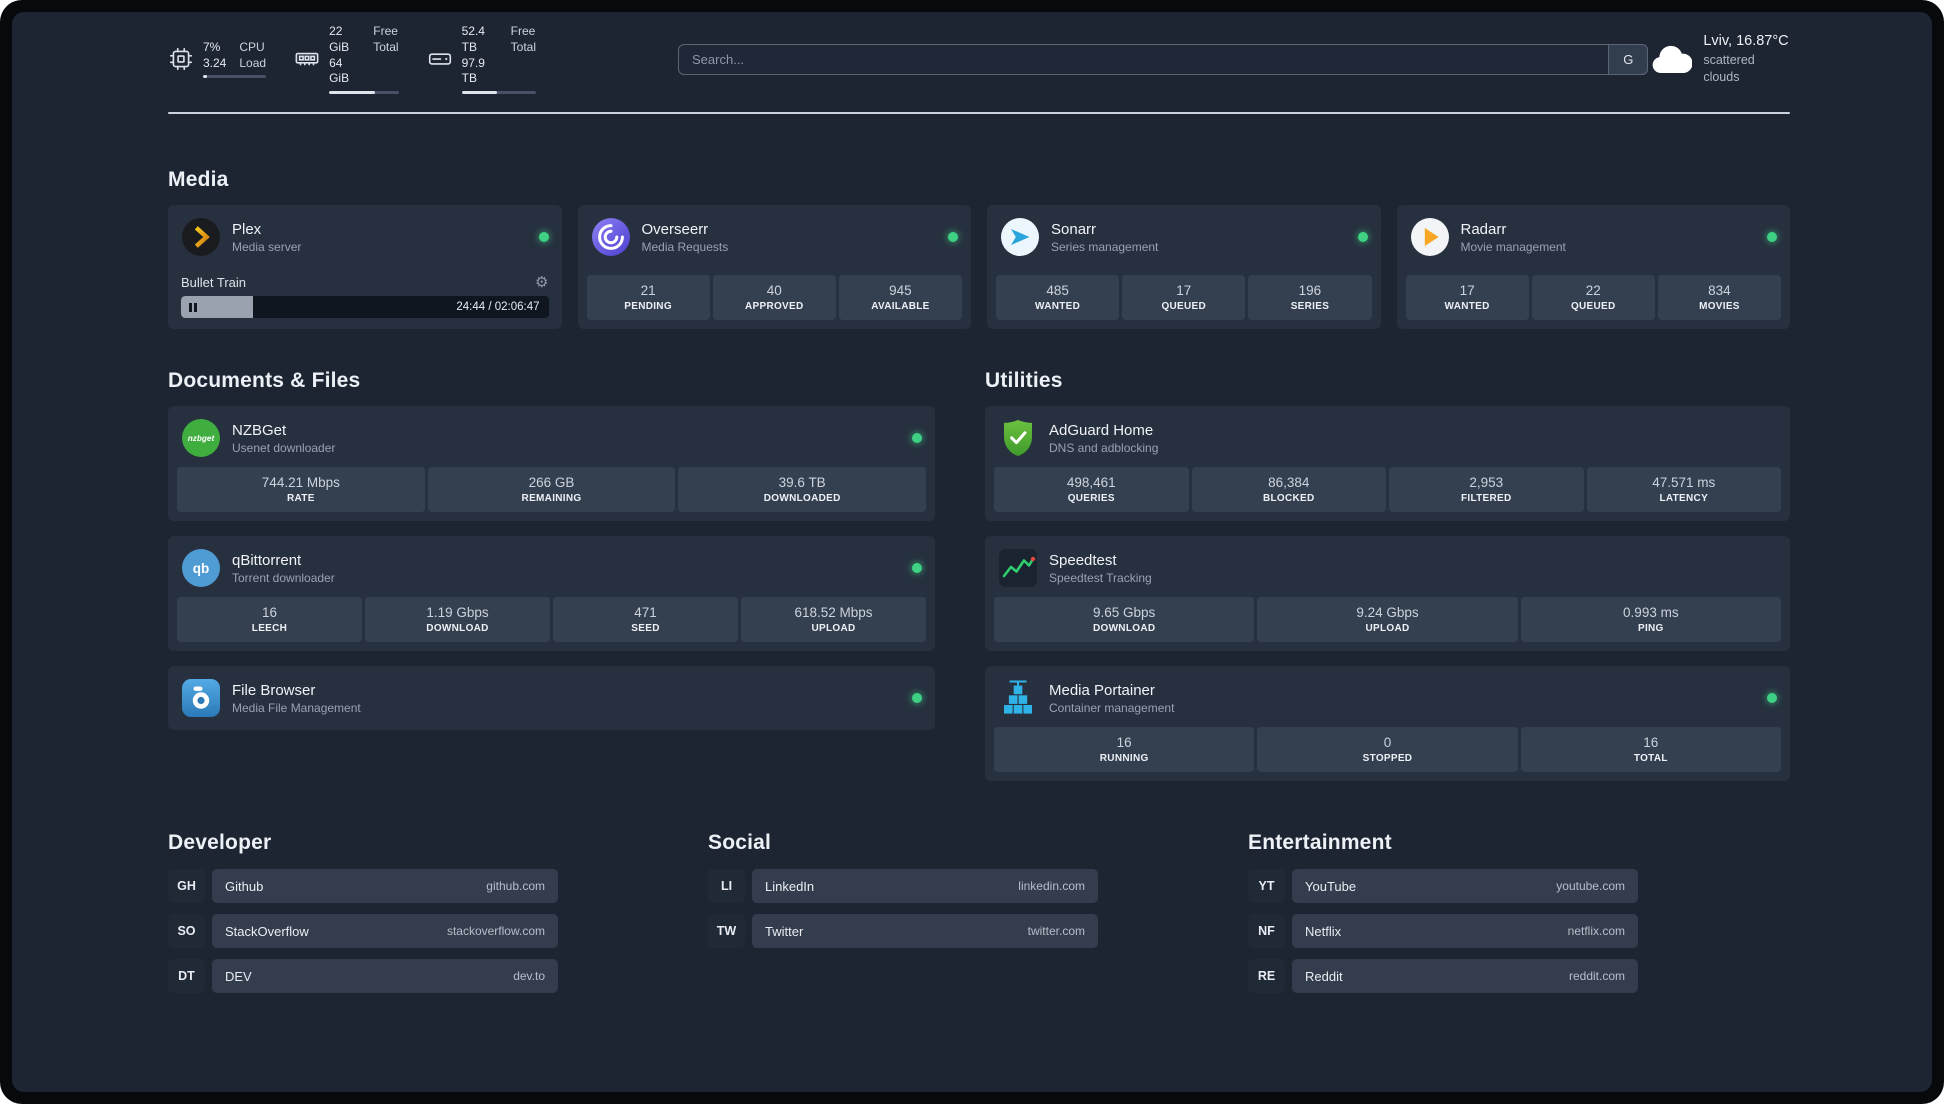  What do you see at coordinates (1483, 229) in the screenshot?
I see `service-name: Radarr` at bounding box center [1483, 229].